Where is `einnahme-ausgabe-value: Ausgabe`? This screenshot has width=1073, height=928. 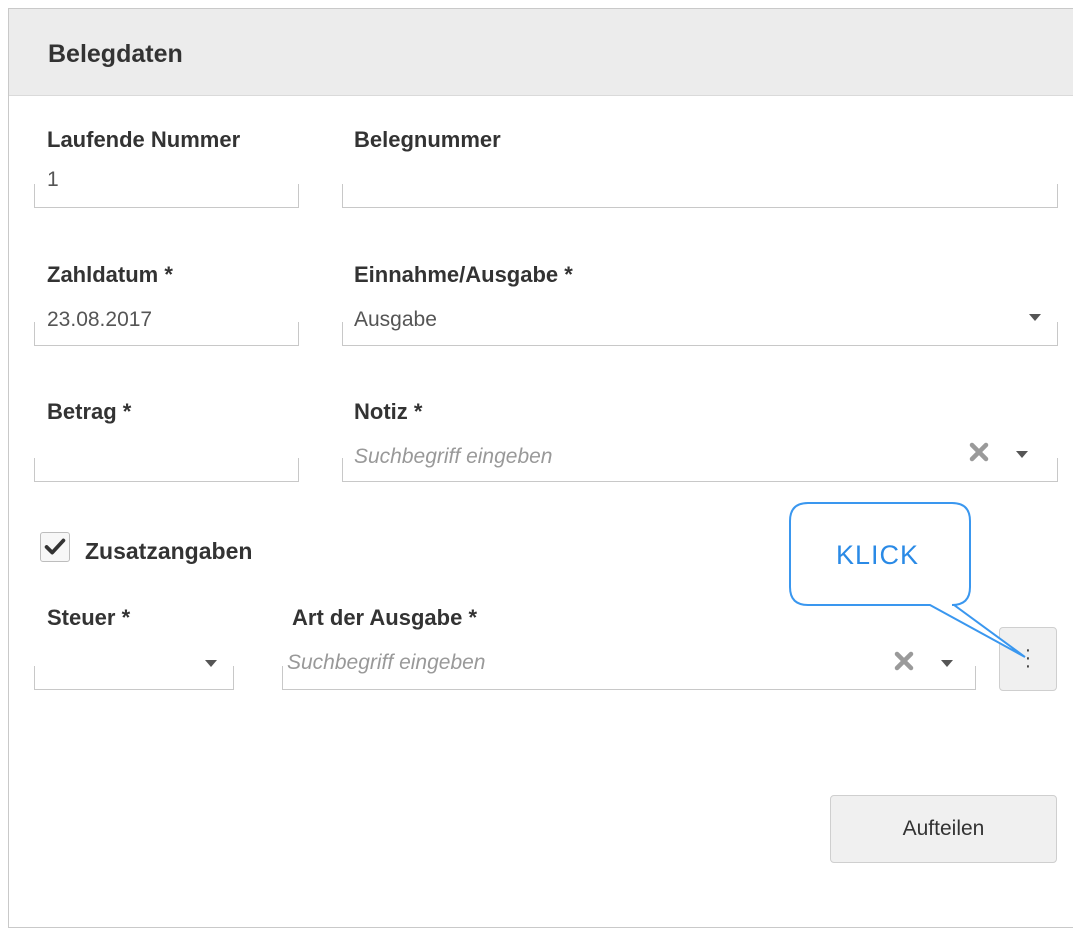 einnahme-ausgabe-value: Ausgabe is located at coordinates (395, 319).